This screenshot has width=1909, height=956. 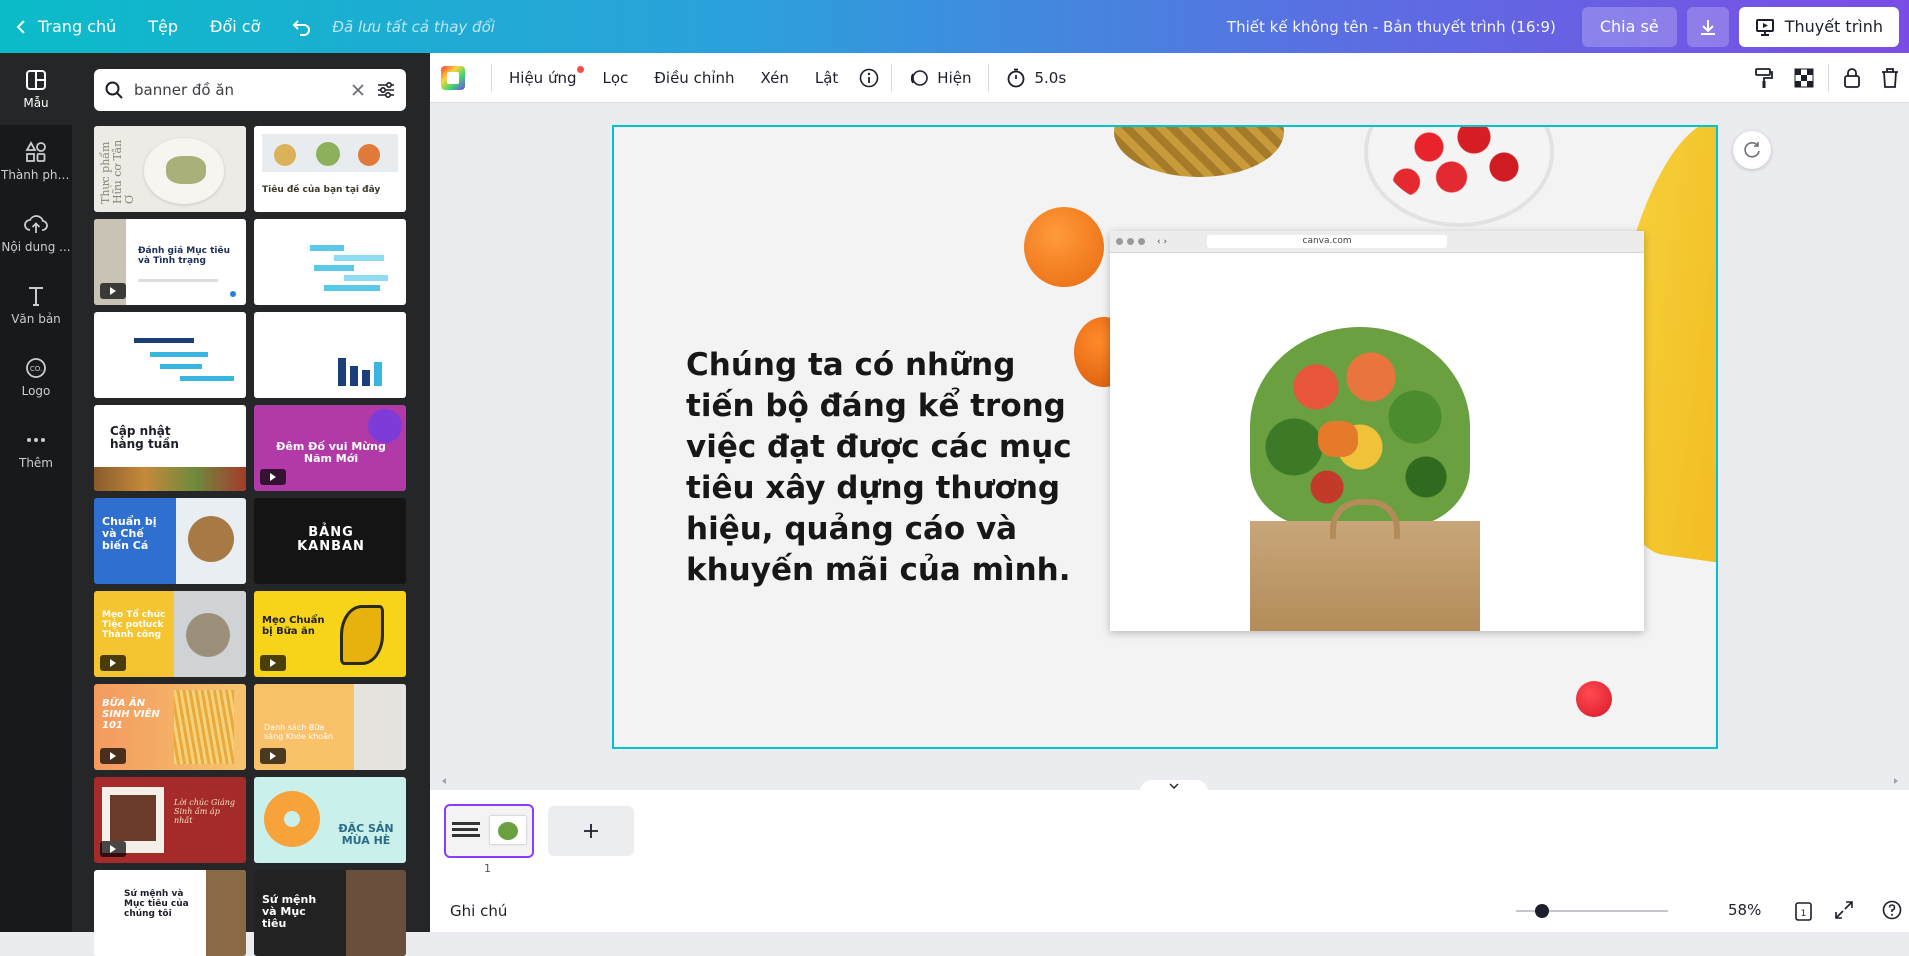 I want to click on effects-button: Hiệu ứng, so click(x=543, y=78).